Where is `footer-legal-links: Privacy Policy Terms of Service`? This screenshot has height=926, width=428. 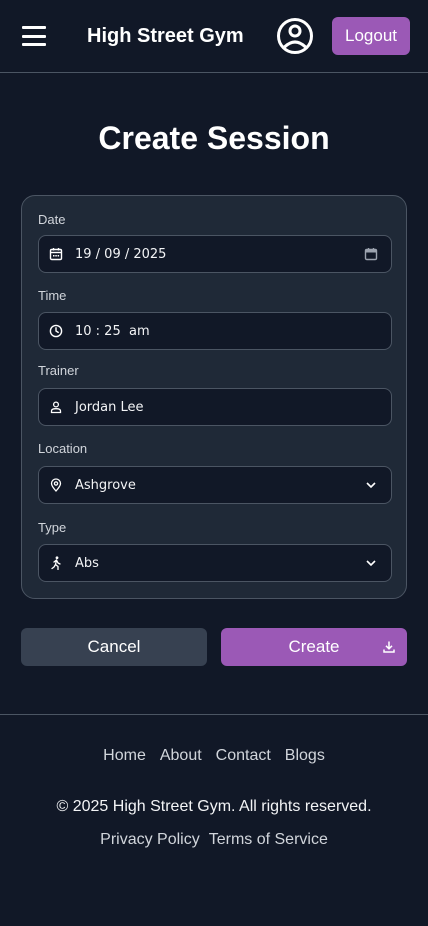
footer-legal-links: Privacy Policy Terms of Service is located at coordinates (214, 840).